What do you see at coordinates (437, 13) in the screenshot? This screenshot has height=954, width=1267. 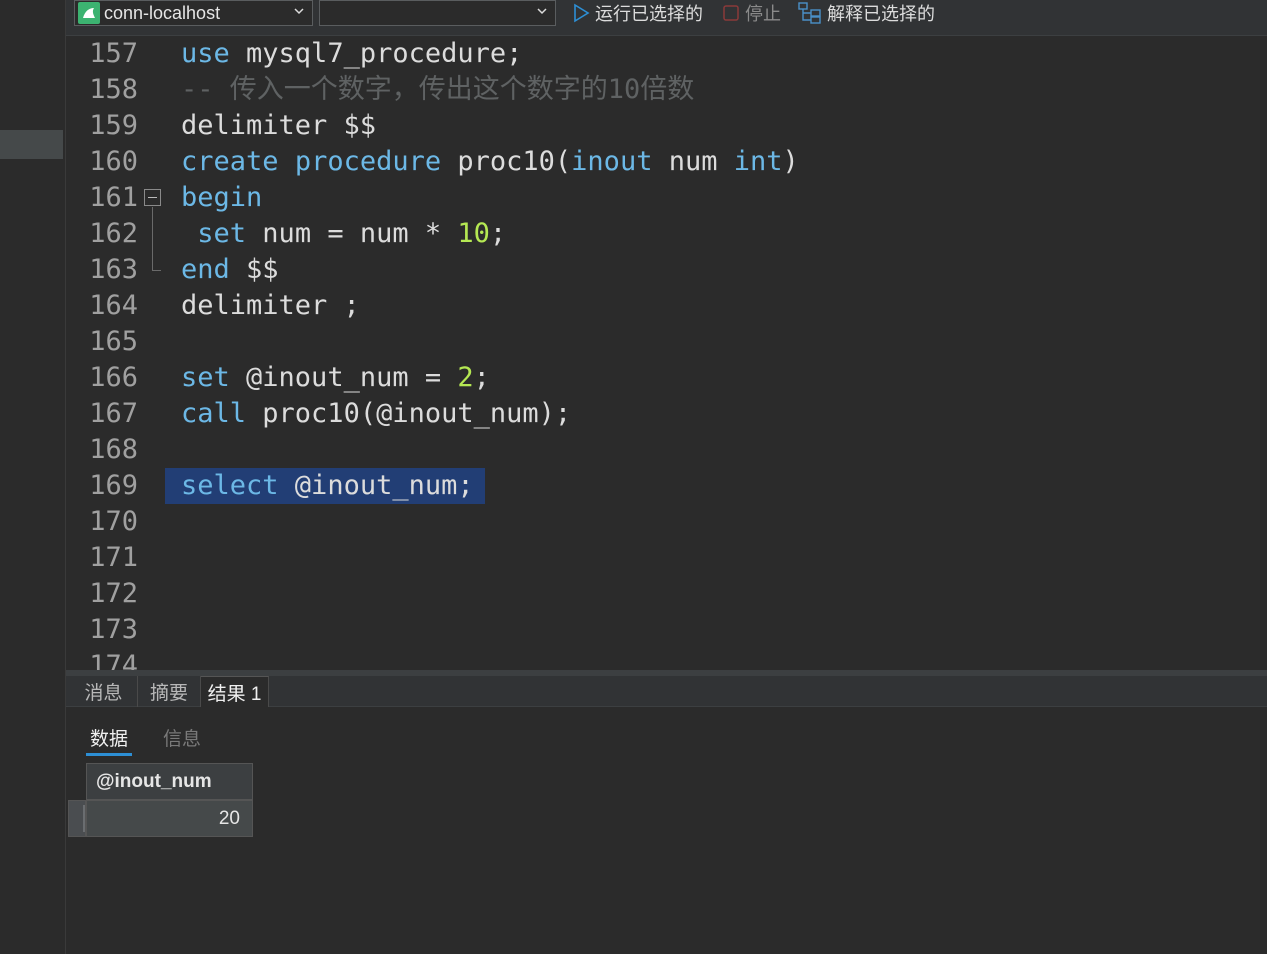 I see `database-select` at bounding box center [437, 13].